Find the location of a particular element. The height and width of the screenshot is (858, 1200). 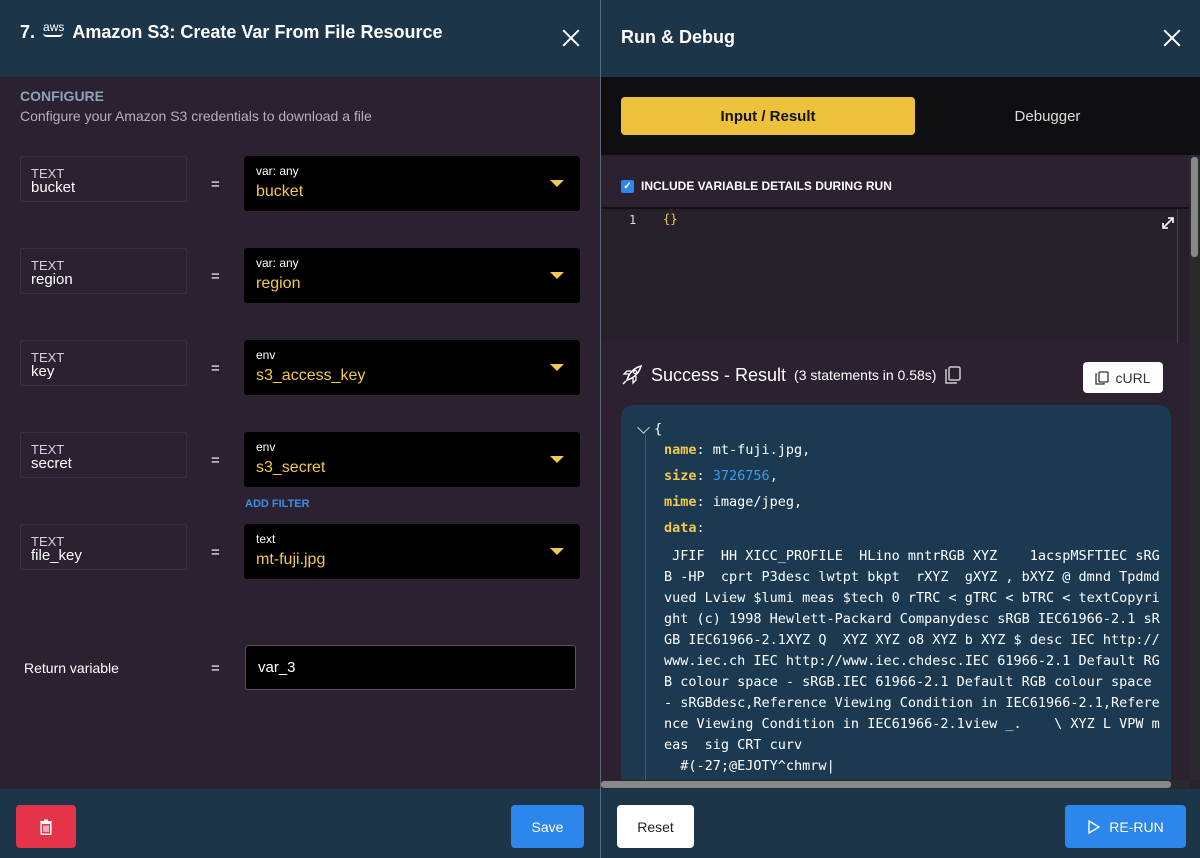

value-text: s3_access_key is located at coordinates (311, 375).